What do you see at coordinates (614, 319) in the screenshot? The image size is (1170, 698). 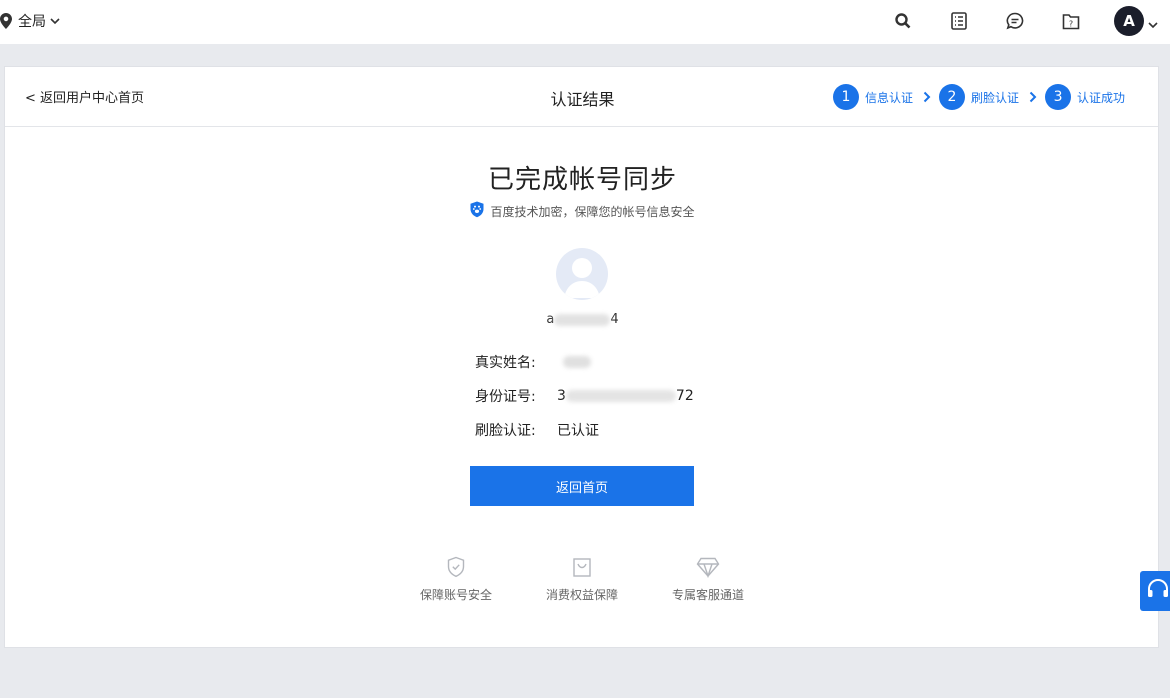 I see `username-end: 4` at bounding box center [614, 319].